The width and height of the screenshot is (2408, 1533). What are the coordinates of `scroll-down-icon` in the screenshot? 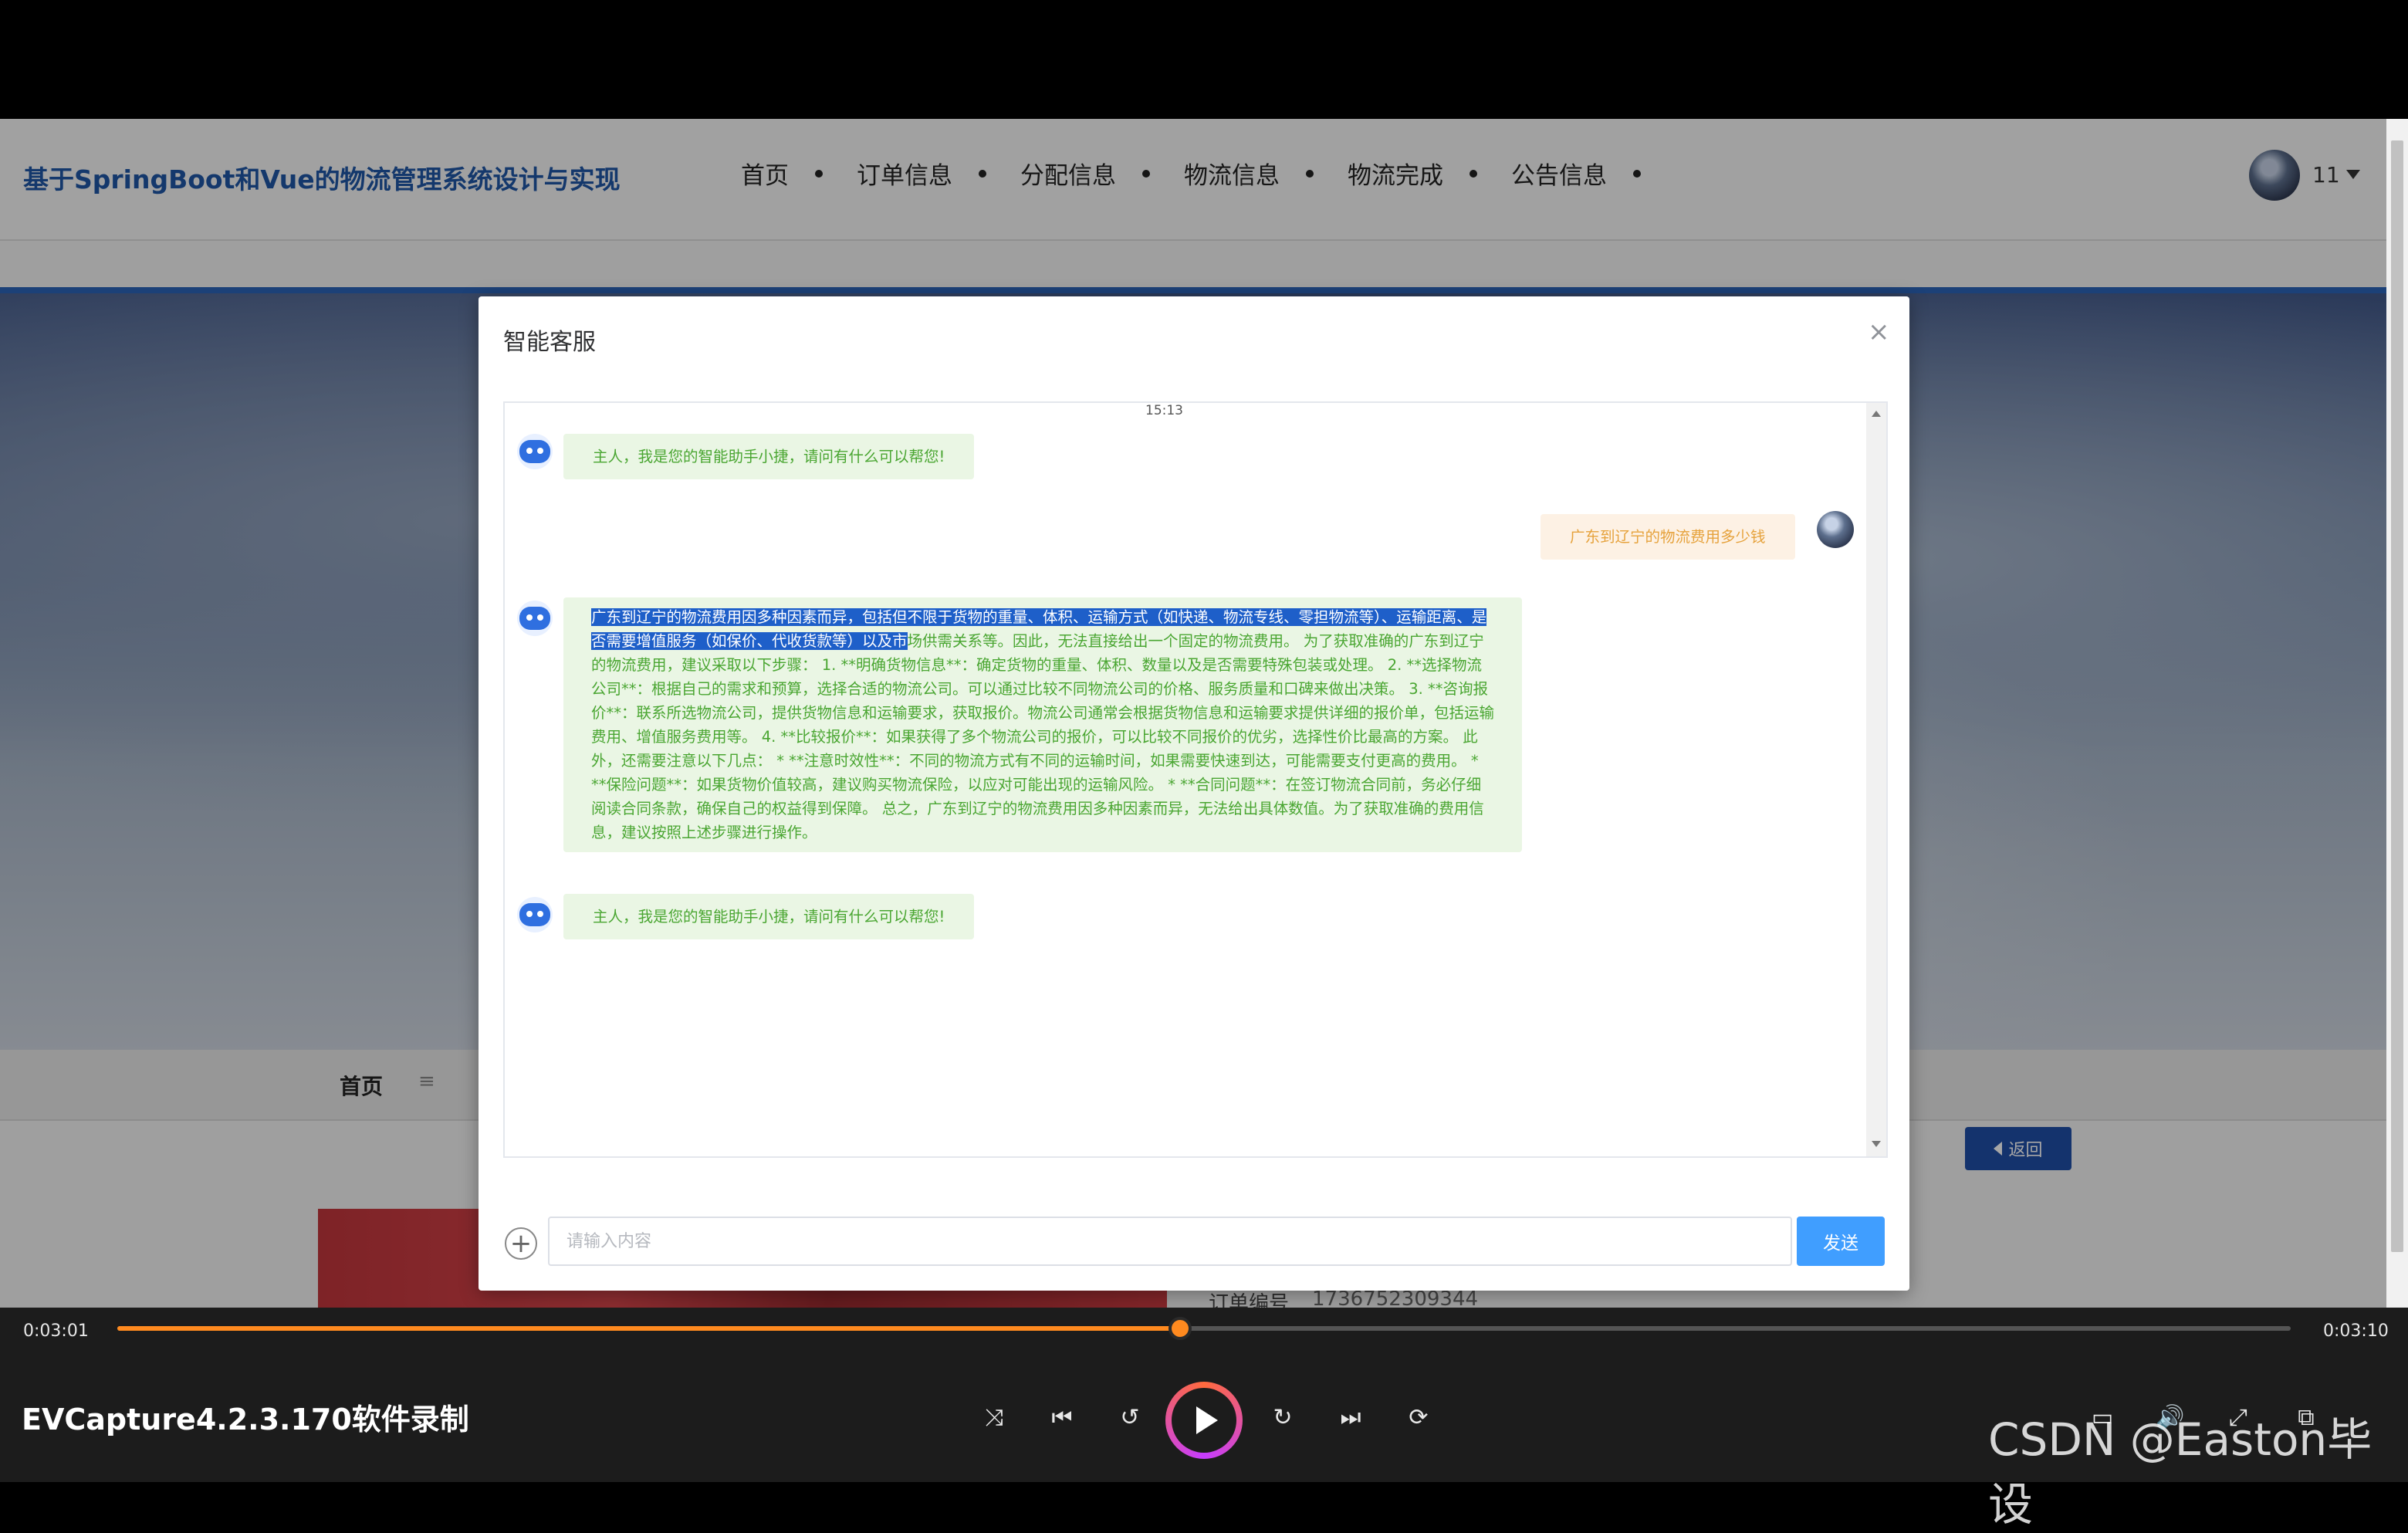 It's located at (1876, 1144).